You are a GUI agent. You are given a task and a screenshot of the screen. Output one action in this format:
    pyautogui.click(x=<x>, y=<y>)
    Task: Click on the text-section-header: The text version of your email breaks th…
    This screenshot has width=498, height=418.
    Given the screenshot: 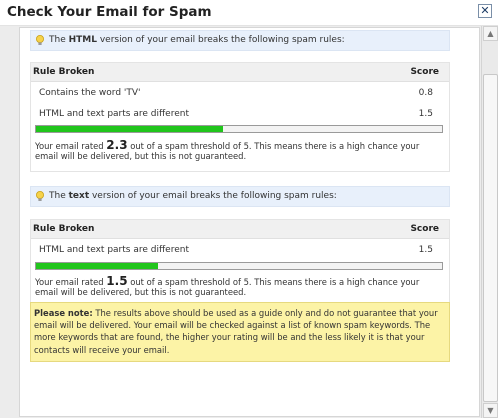 What is the action you would take?
    pyautogui.click(x=240, y=196)
    